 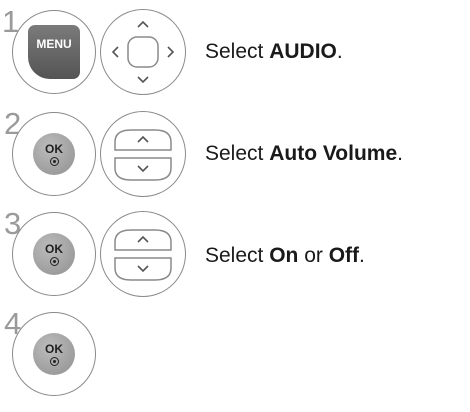 I want to click on menu-key-label: MENU, so click(x=54, y=44).